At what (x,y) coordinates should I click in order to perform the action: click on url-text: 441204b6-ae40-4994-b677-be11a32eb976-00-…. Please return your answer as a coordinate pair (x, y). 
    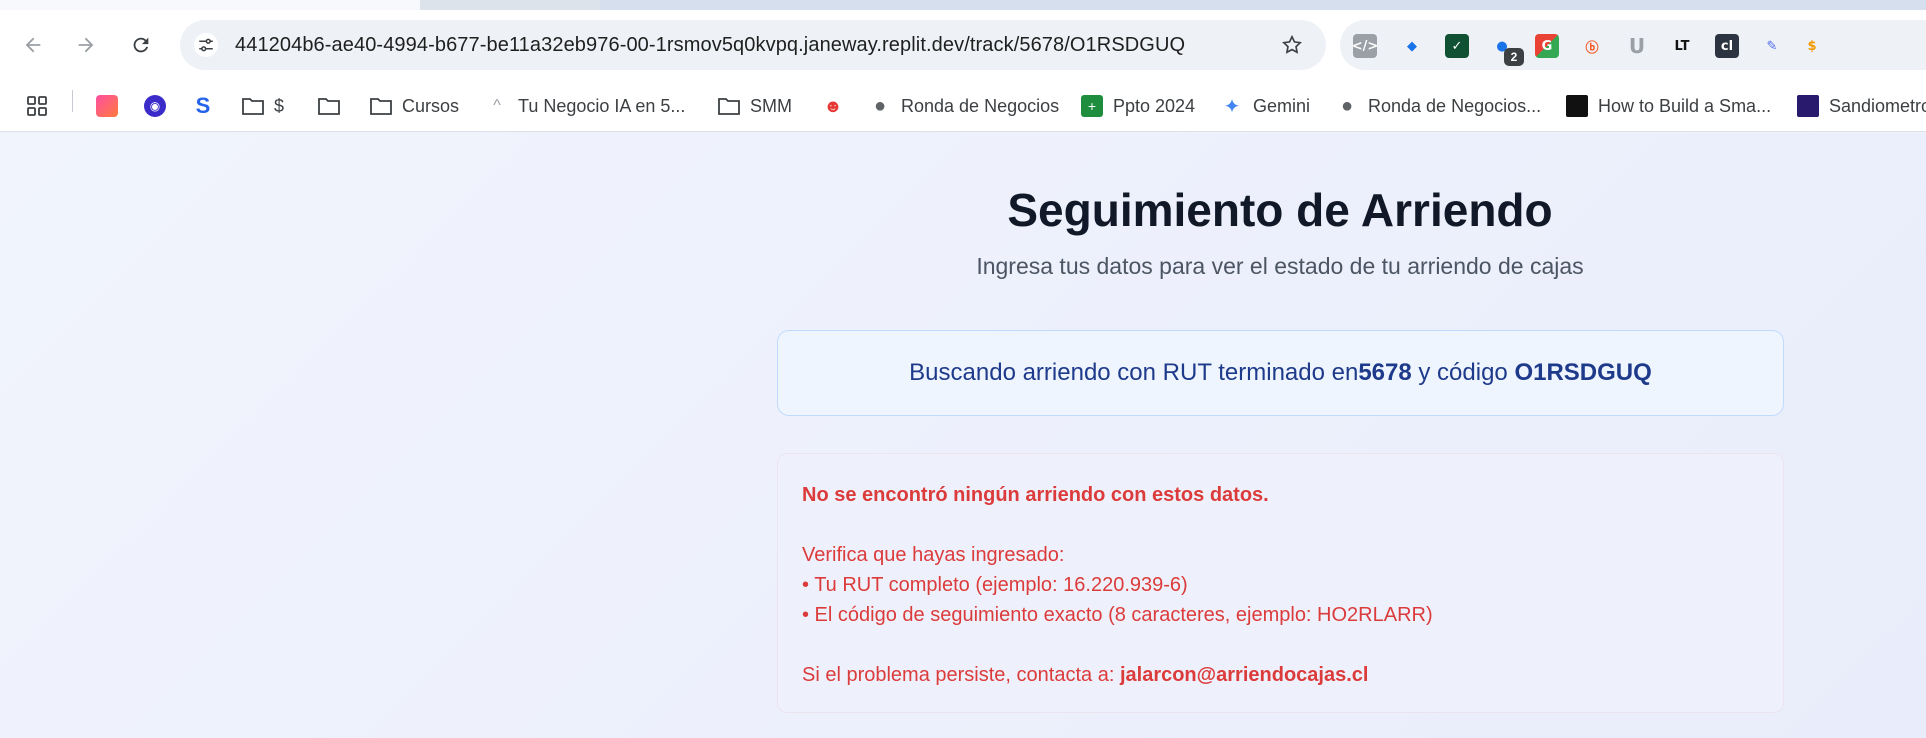
    Looking at the image, I should click on (710, 45).